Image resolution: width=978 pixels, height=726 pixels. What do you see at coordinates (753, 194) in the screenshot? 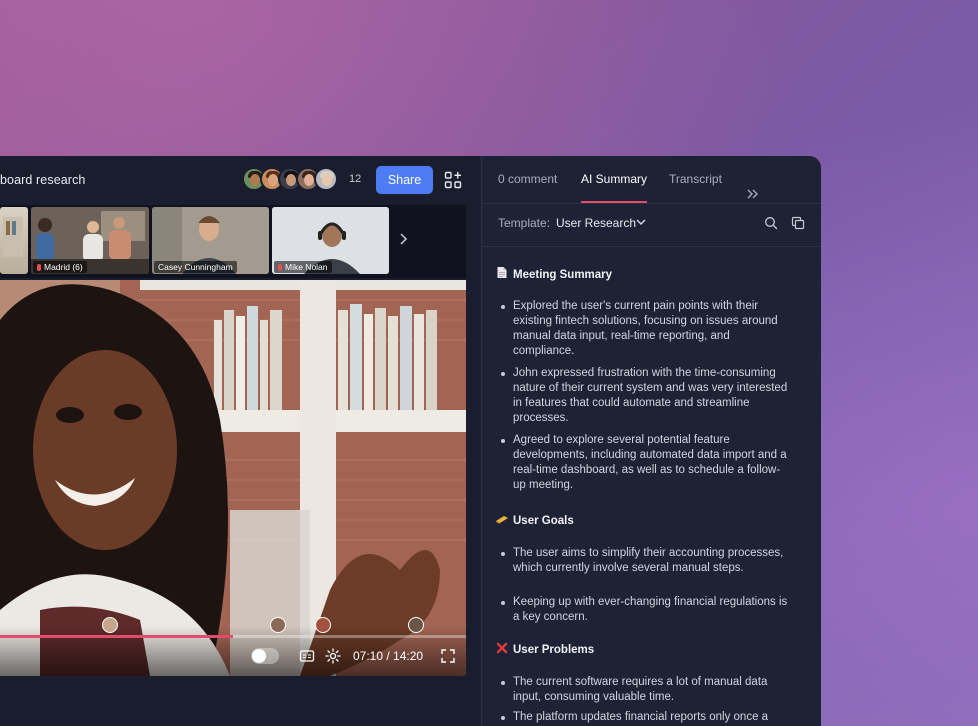
I see `double-chevron-right-icon` at bounding box center [753, 194].